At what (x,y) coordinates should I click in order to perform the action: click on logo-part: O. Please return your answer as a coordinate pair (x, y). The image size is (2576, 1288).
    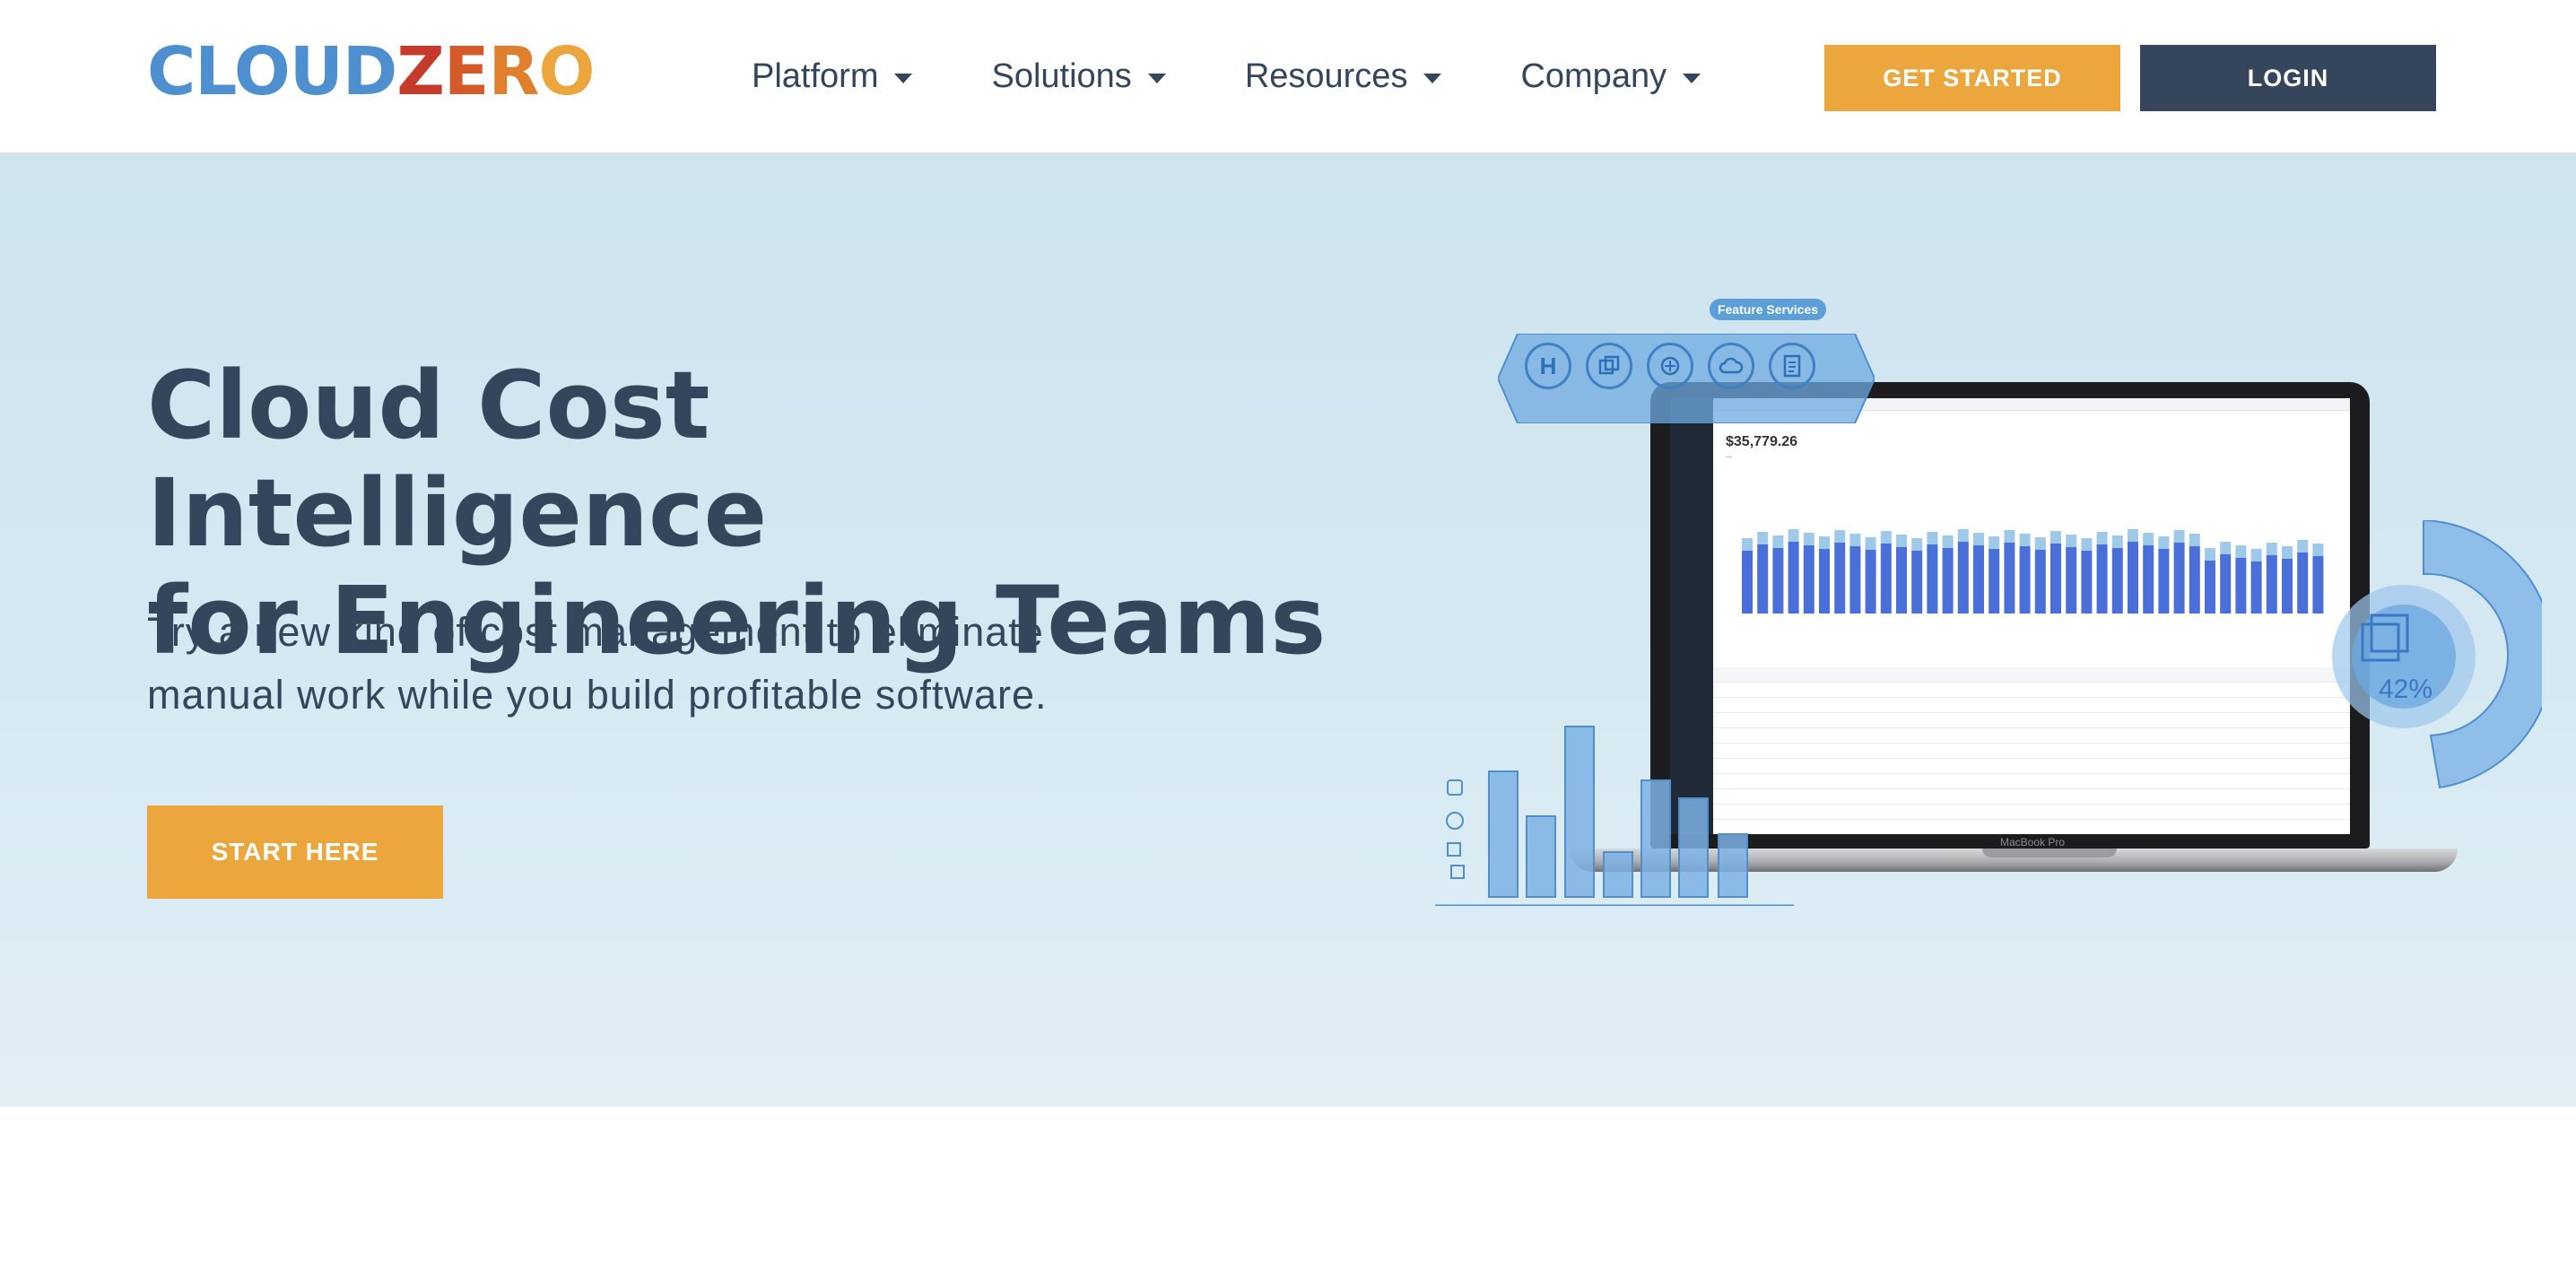
    Looking at the image, I should click on (566, 71).